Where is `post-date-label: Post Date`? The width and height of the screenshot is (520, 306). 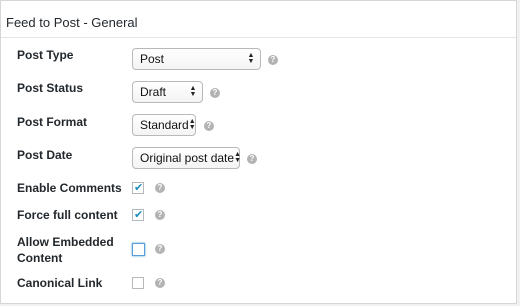
post-date-label: Post Date is located at coordinates (45, 155).